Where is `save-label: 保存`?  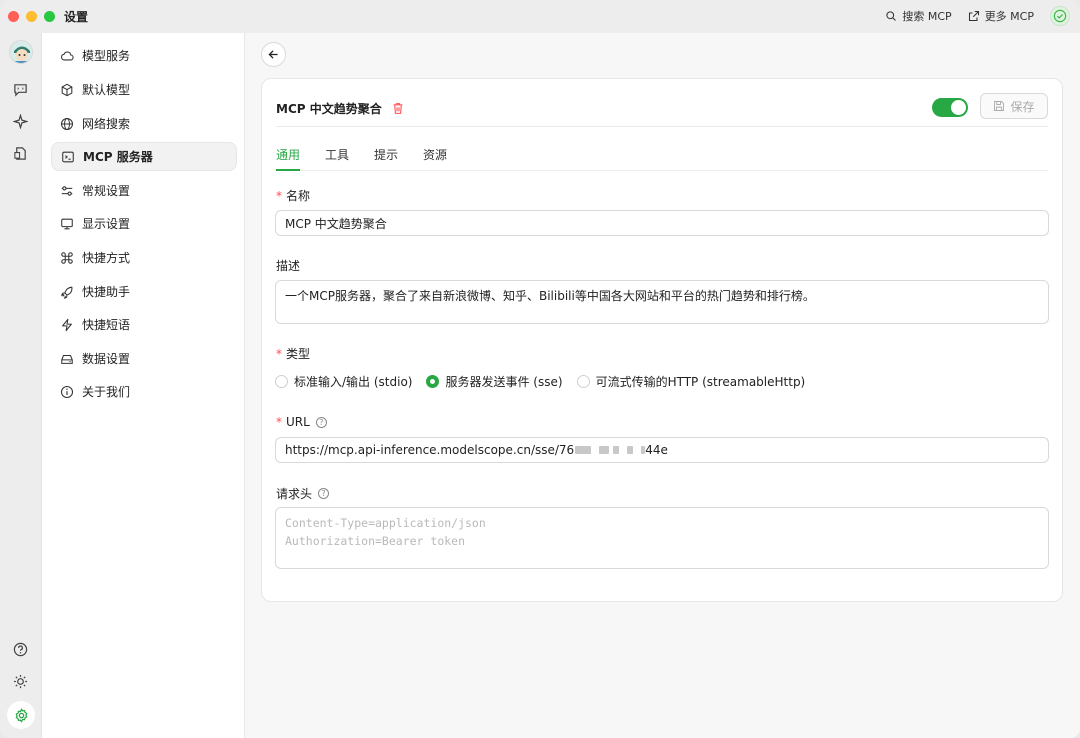
save-label: 保存 is located at coordinates (1022, 106).